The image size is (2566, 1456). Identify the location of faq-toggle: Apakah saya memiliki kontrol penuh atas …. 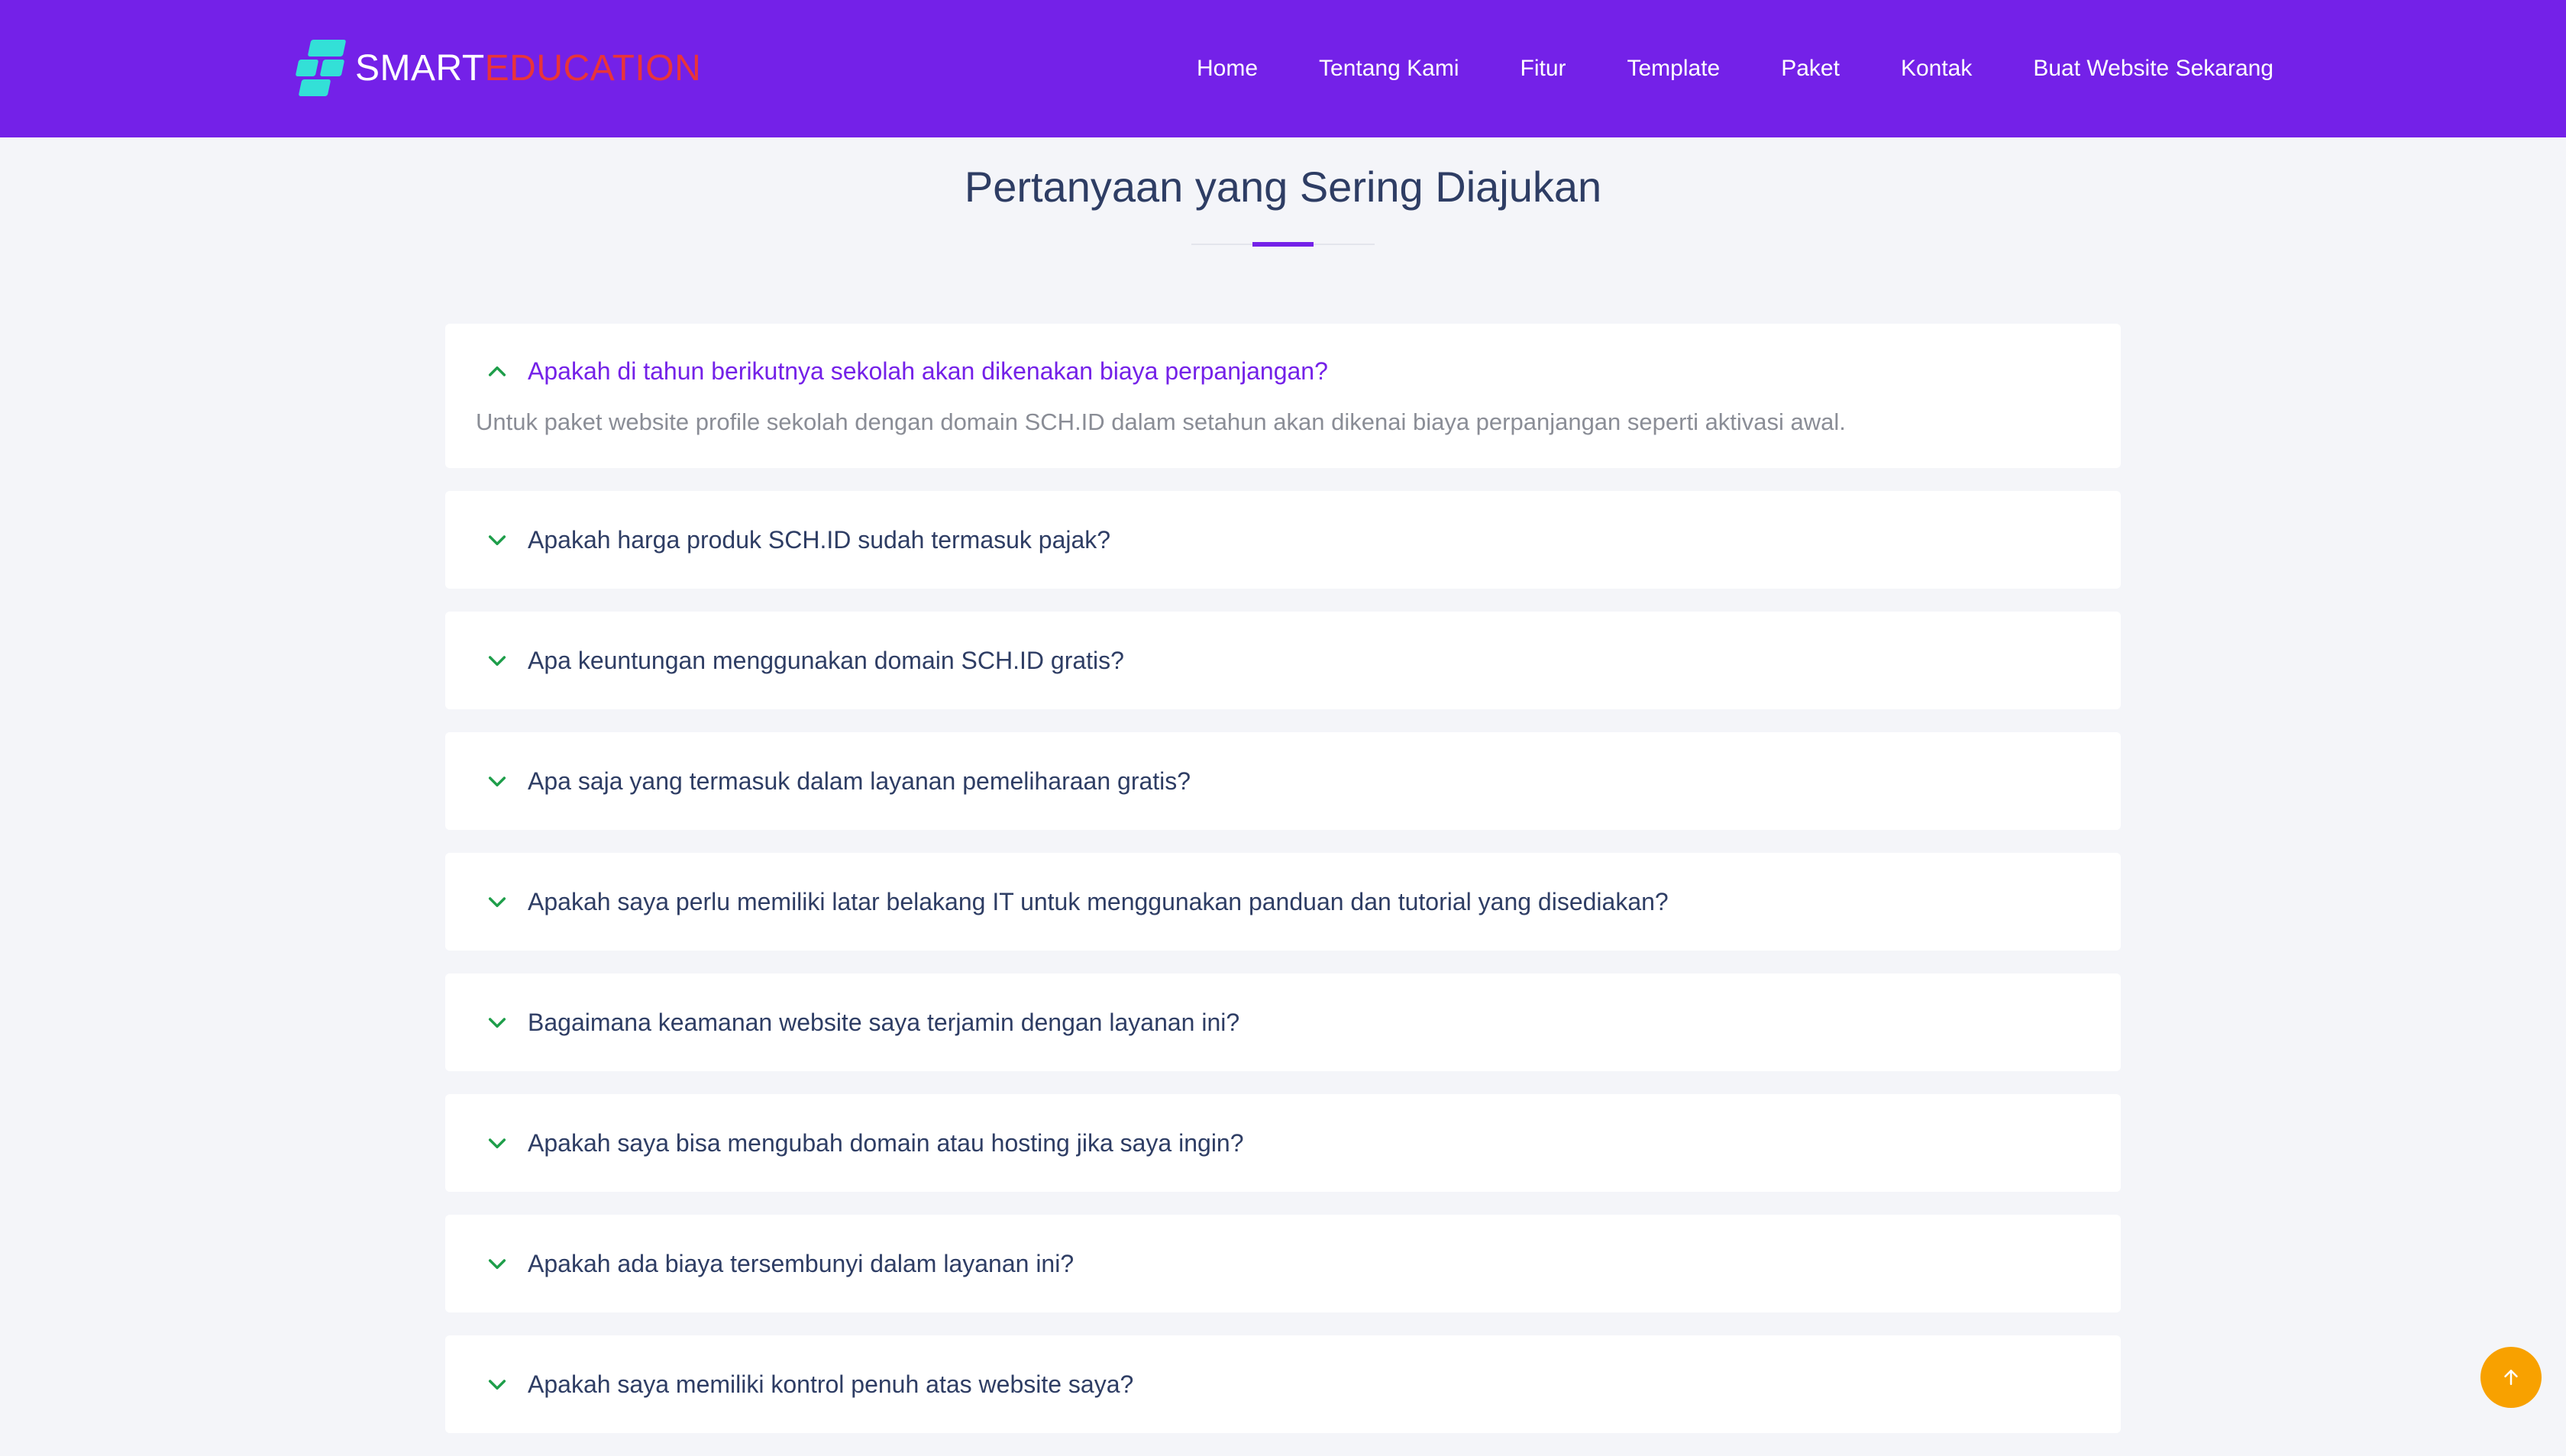
(1283, 1384).